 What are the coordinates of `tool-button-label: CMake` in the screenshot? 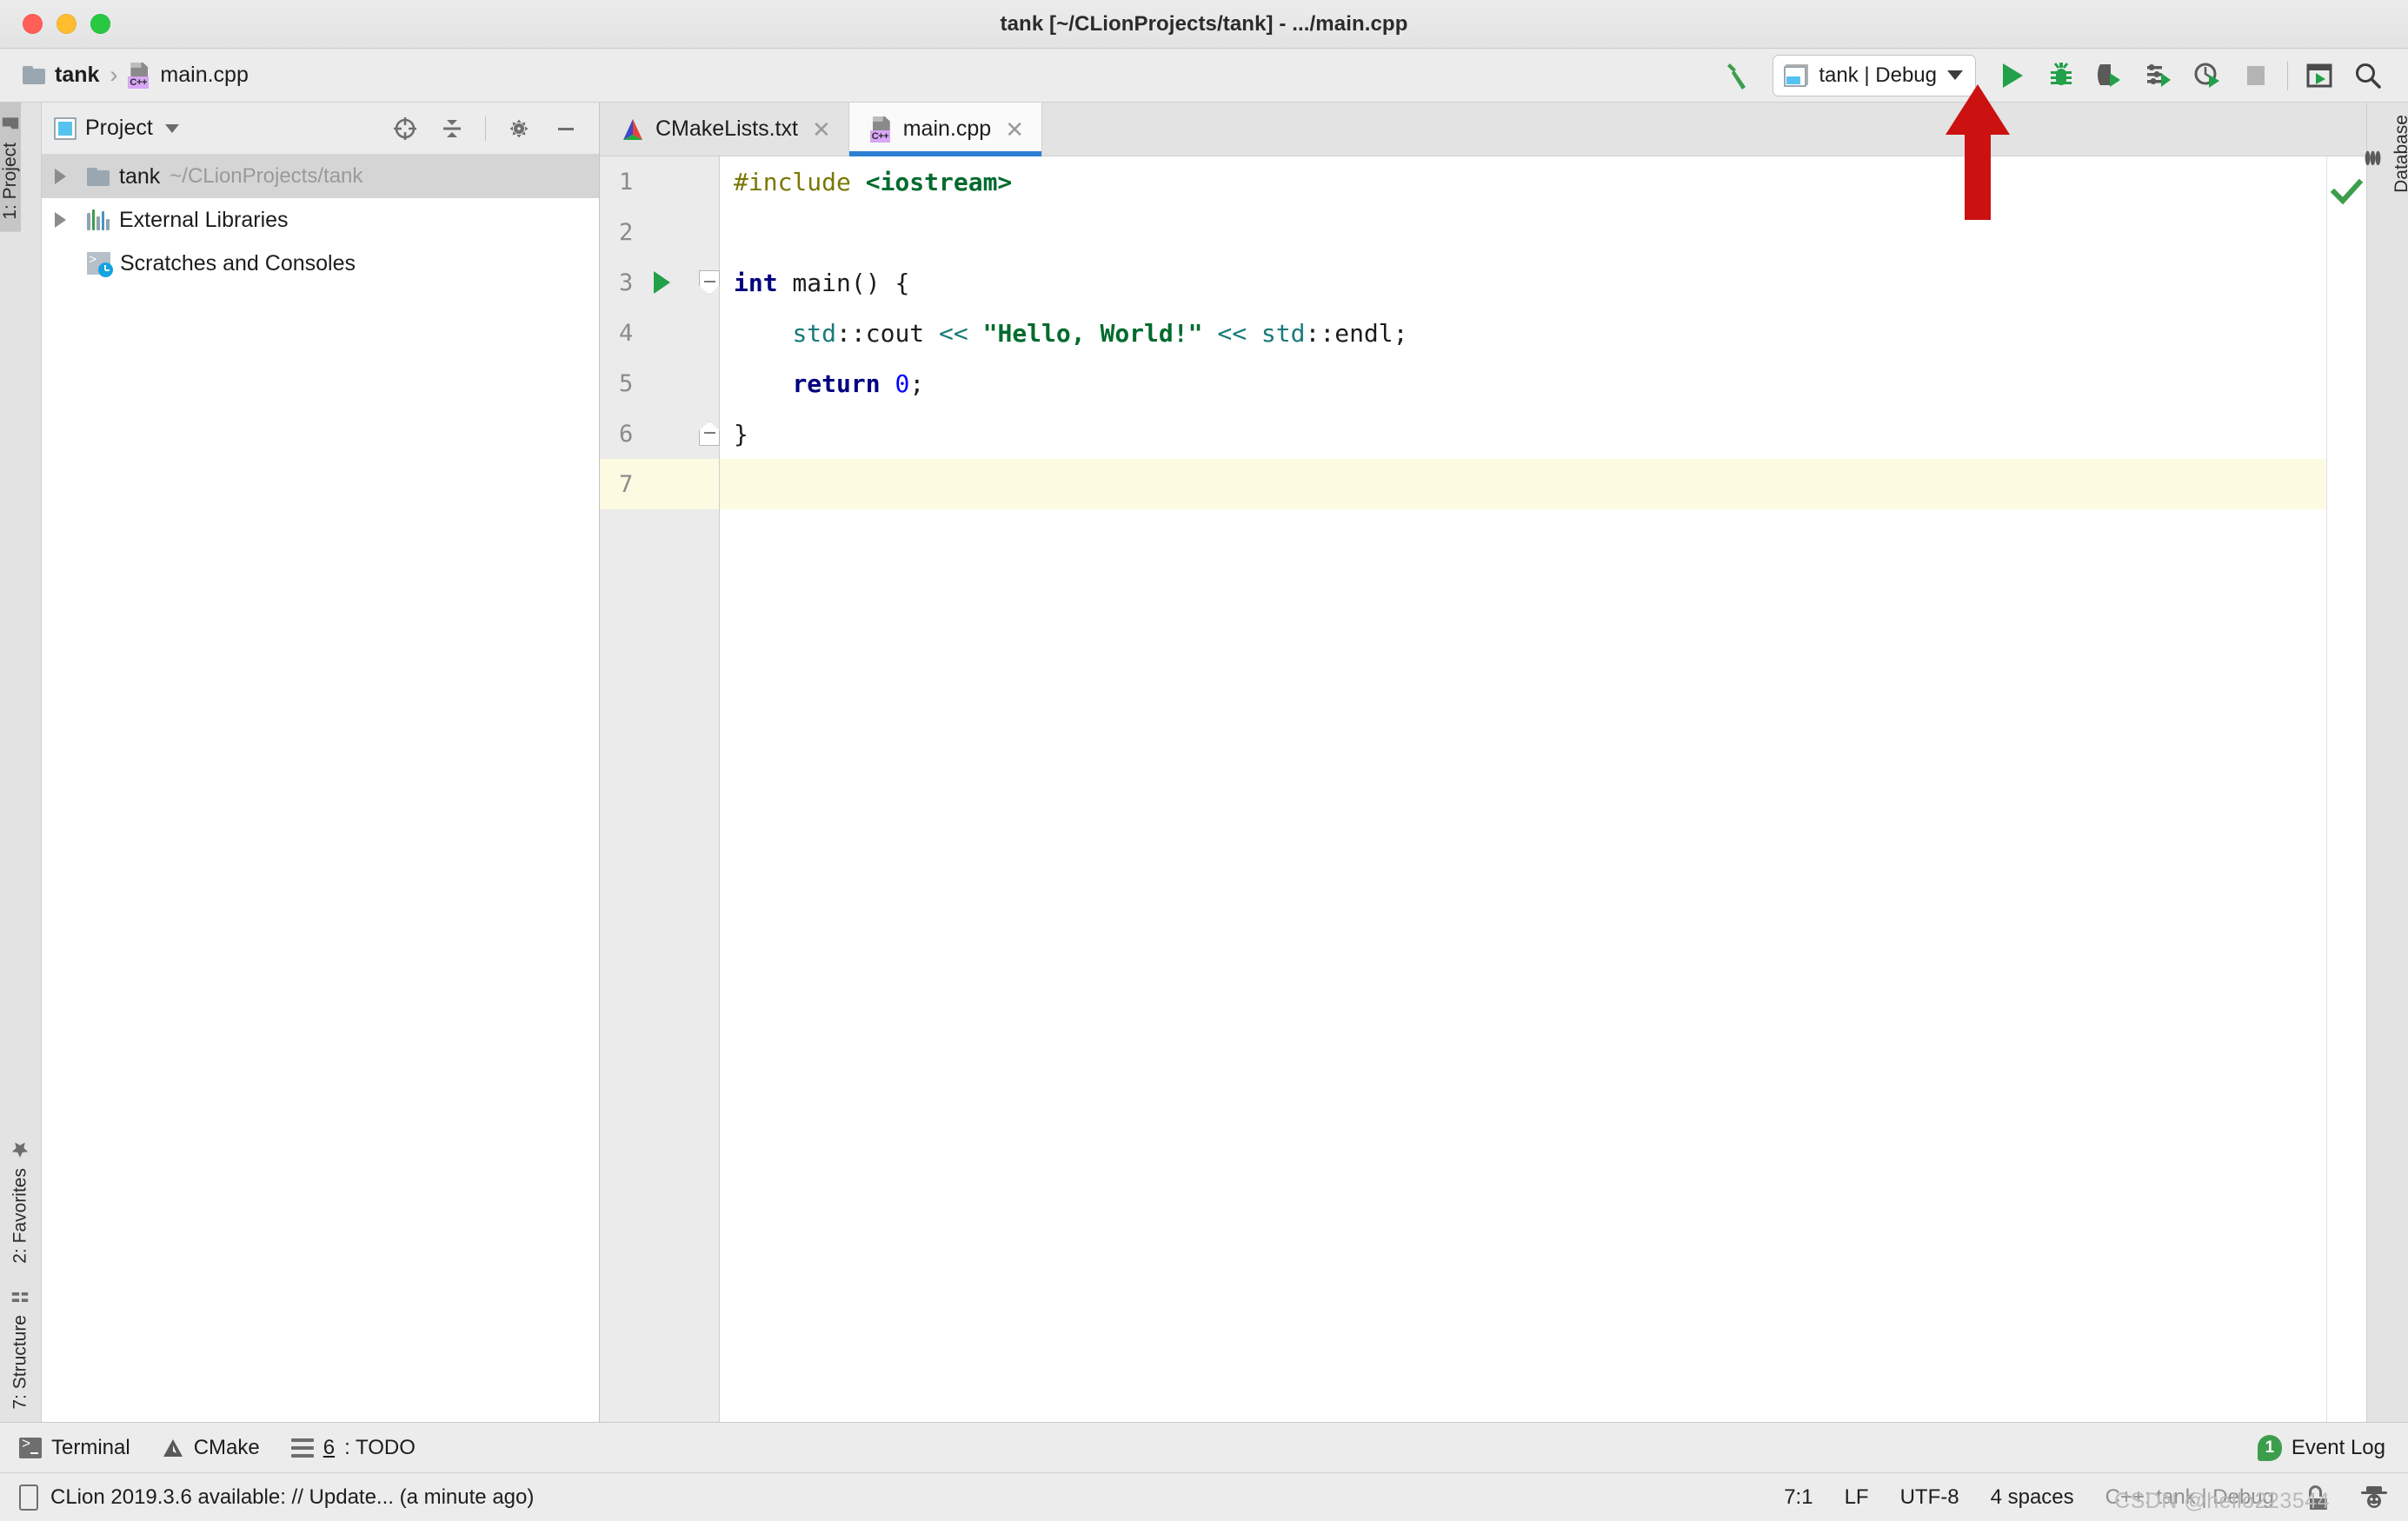 It's located at (227, 1447).